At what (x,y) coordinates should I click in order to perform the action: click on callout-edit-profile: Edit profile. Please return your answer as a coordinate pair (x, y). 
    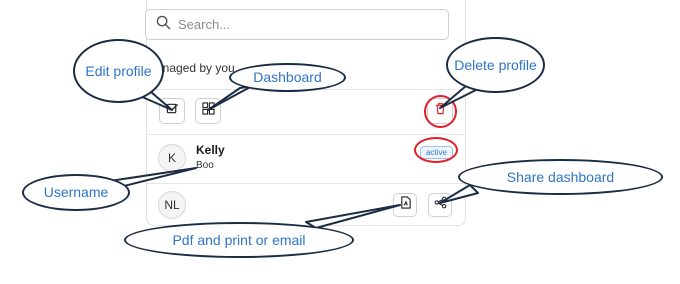
    Looking at the image, I should click on (118, 71).